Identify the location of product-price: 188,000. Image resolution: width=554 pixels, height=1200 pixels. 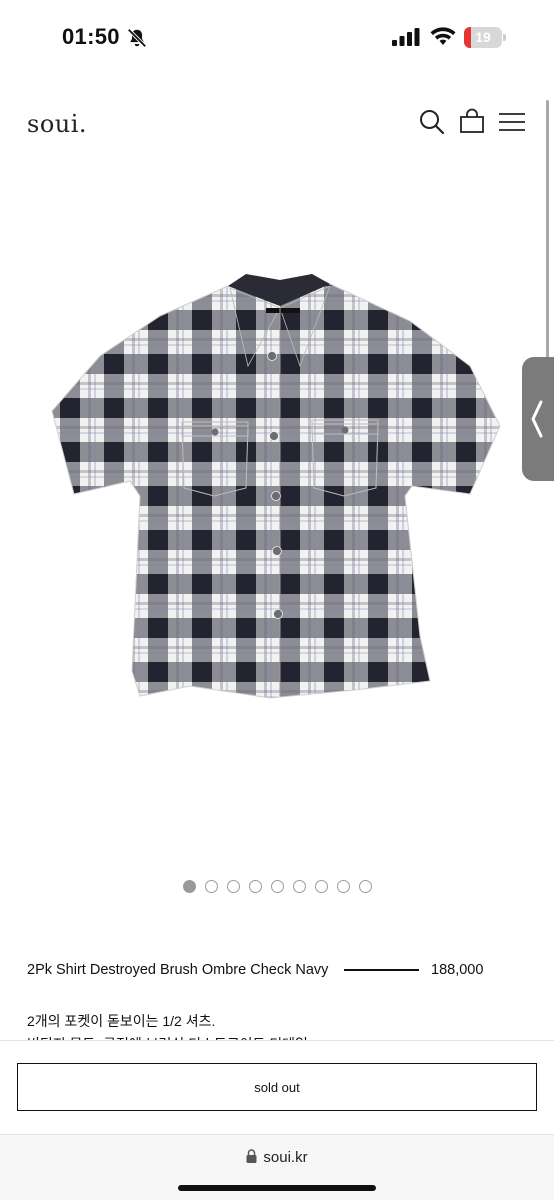
(457, 970).